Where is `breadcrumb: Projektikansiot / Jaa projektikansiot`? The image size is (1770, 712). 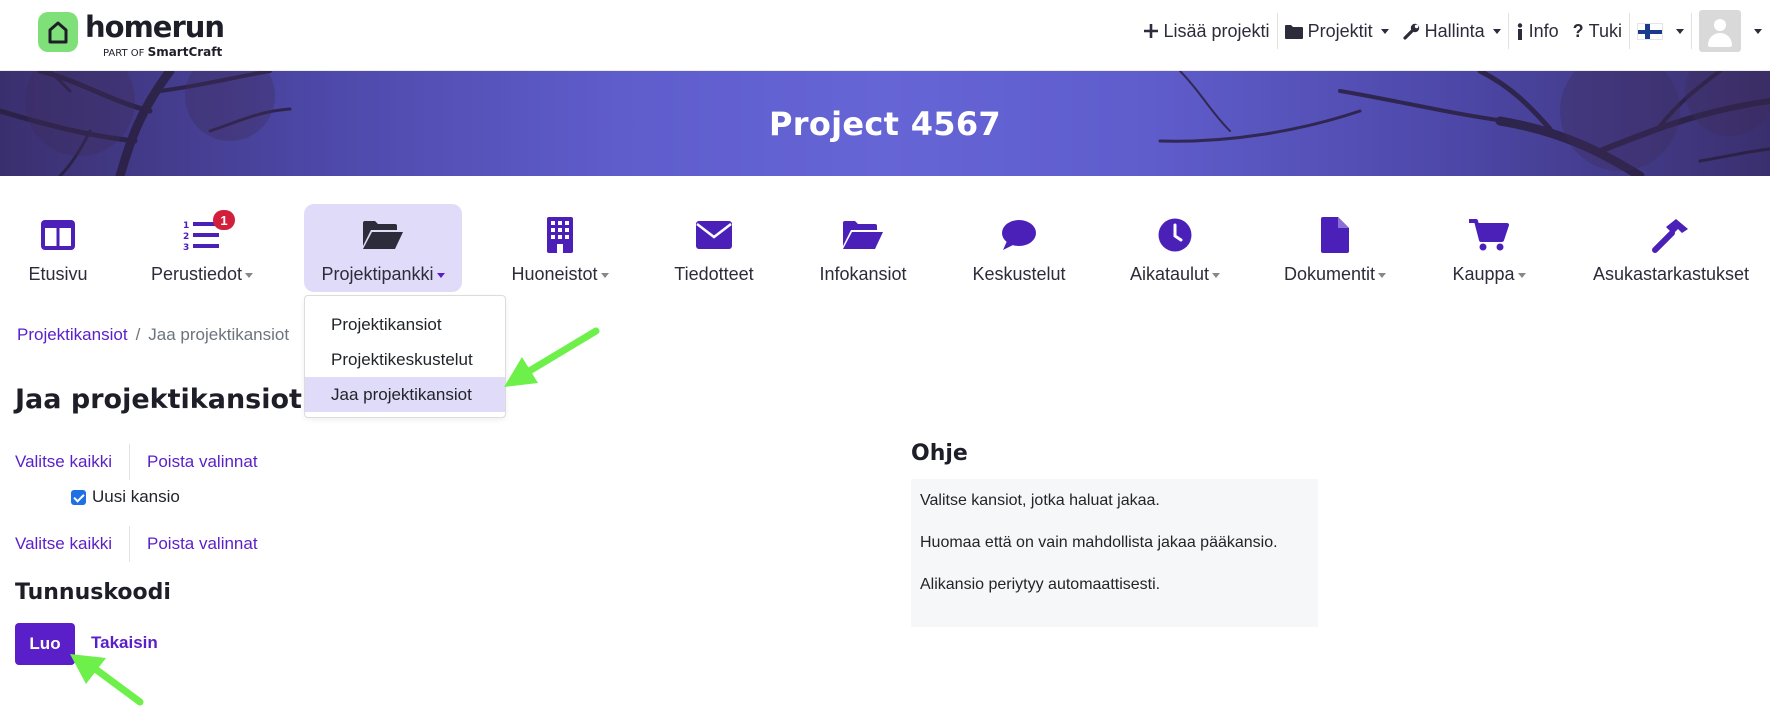
breadcrumb: Projektikansiot / Jaa projektikansiot is located at coordinates (153, 335).